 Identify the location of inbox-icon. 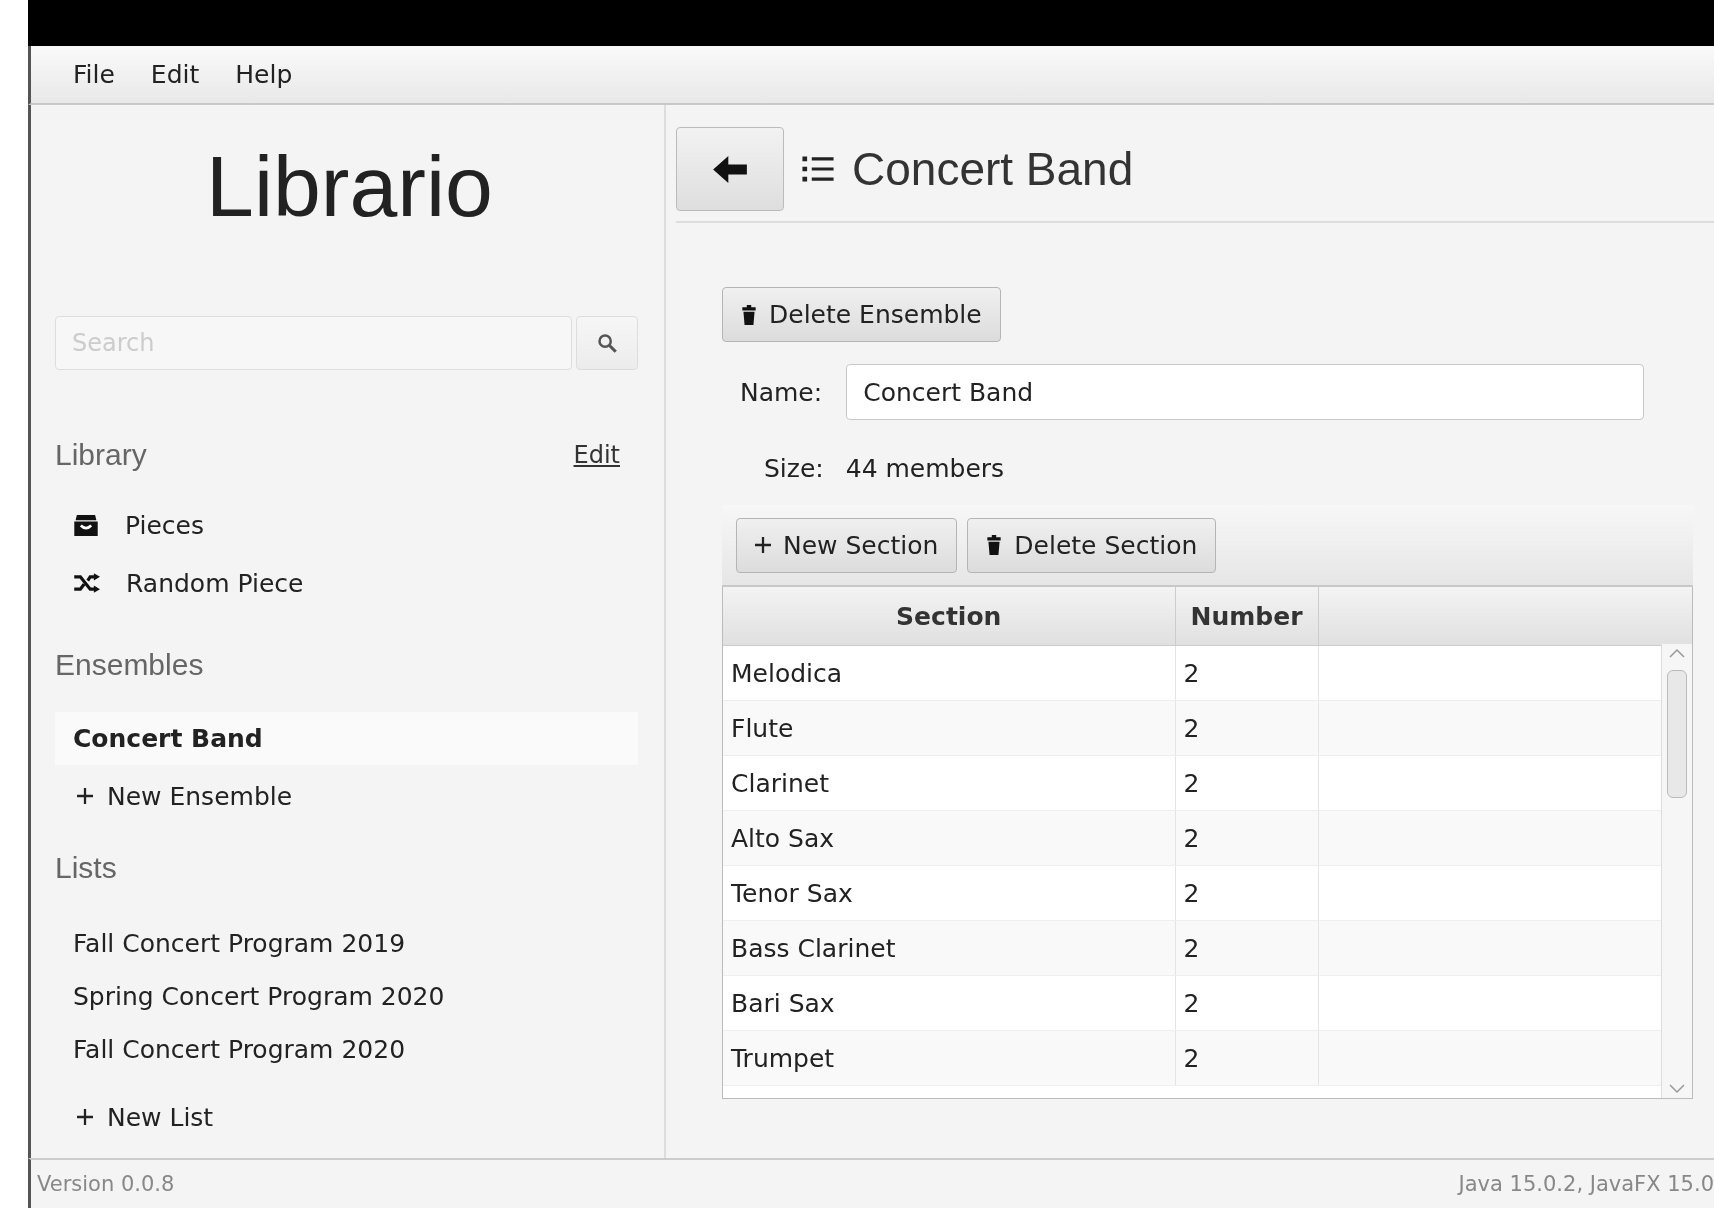
(86, 525).